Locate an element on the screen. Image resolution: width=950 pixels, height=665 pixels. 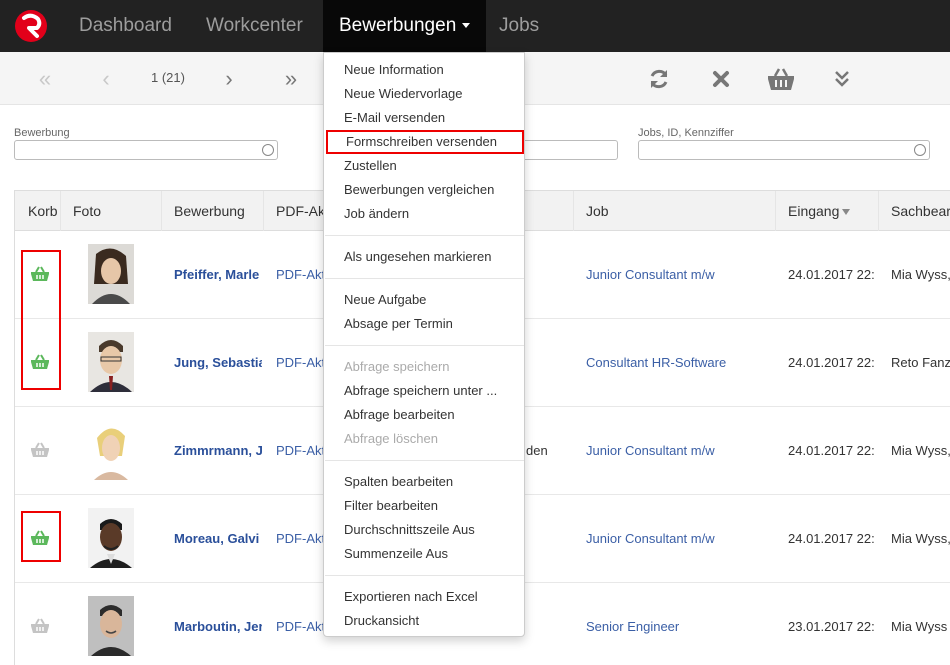
job-link: Senior Engineer is located at coordinates (681, 624).